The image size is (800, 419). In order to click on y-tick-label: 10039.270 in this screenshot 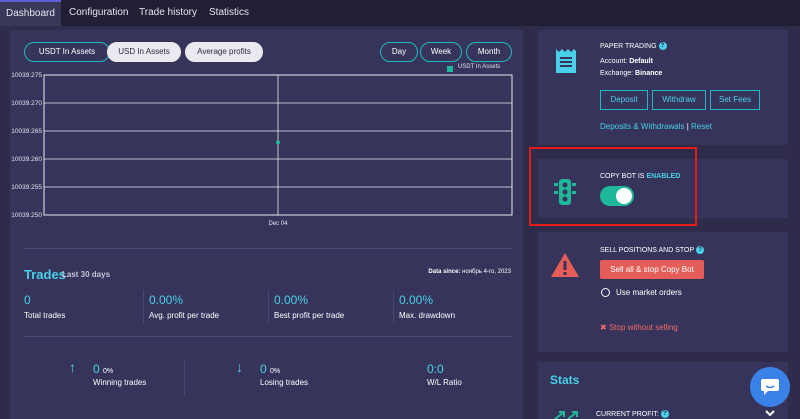, I will do `click(26, 103)`.